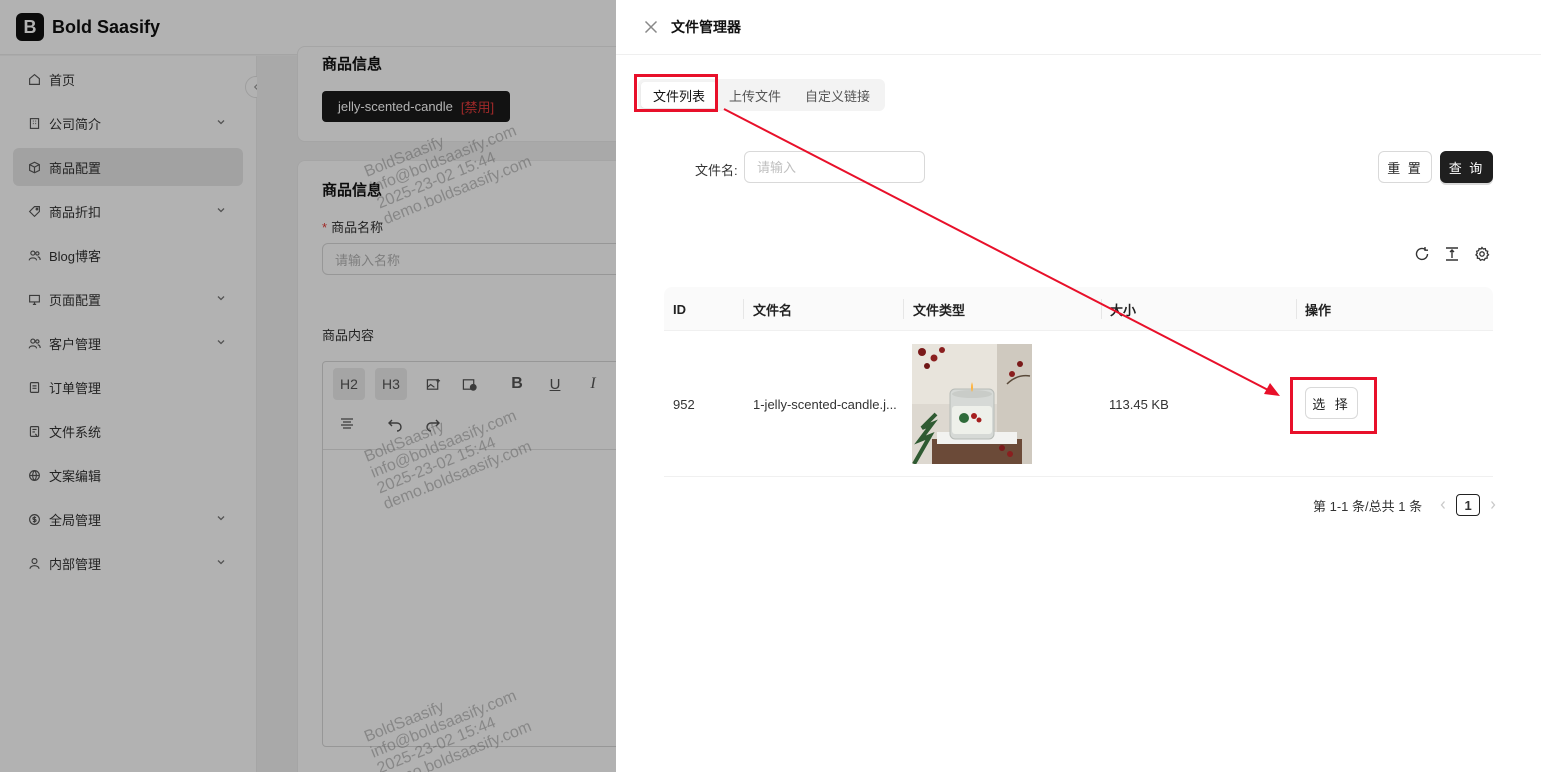 The image size is (1541, 772). What do you see at coordinates (1482, 254) in the screenshot?
I see `settings-icon` at bounding box center [1482, 254].